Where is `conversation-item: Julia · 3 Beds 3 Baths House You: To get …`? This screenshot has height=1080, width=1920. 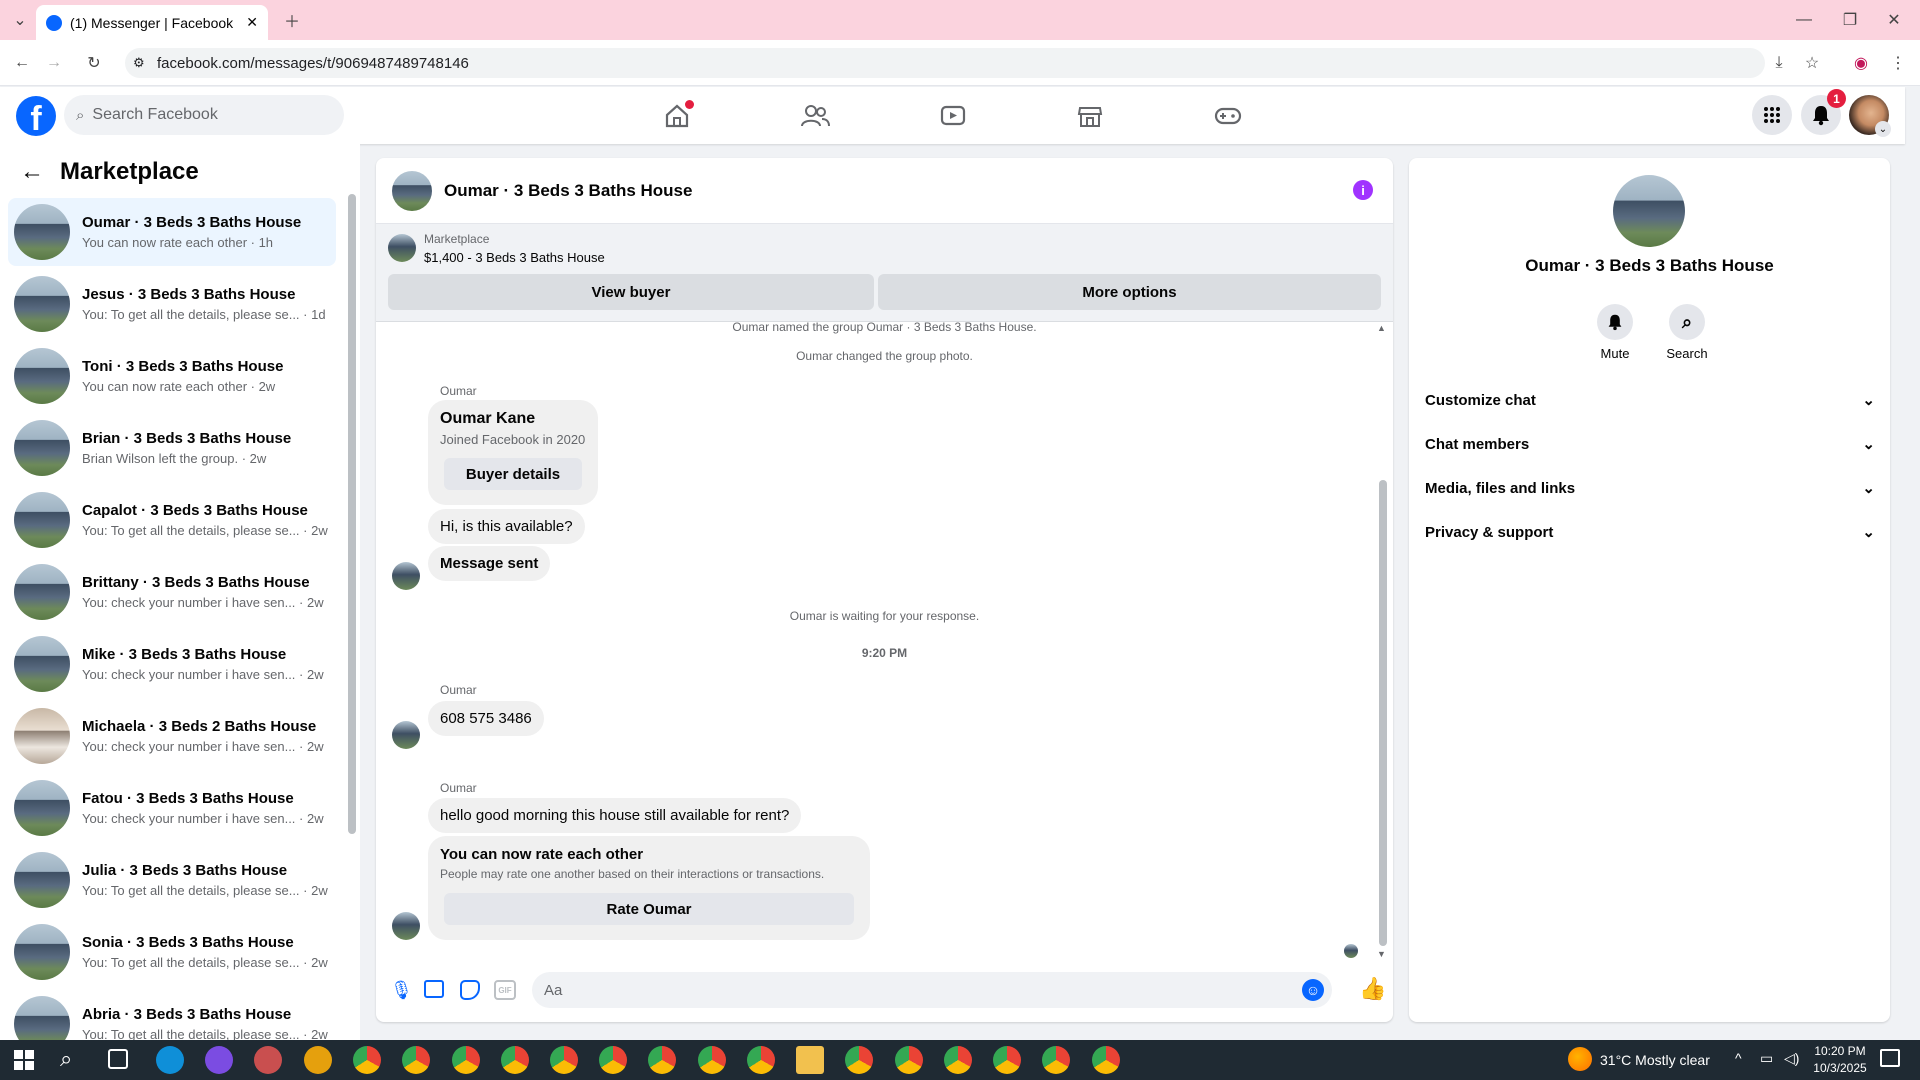 conversation-item: Julia · 3 Beds 3 Baths House You: To get … is located at coordinates (172, 880).